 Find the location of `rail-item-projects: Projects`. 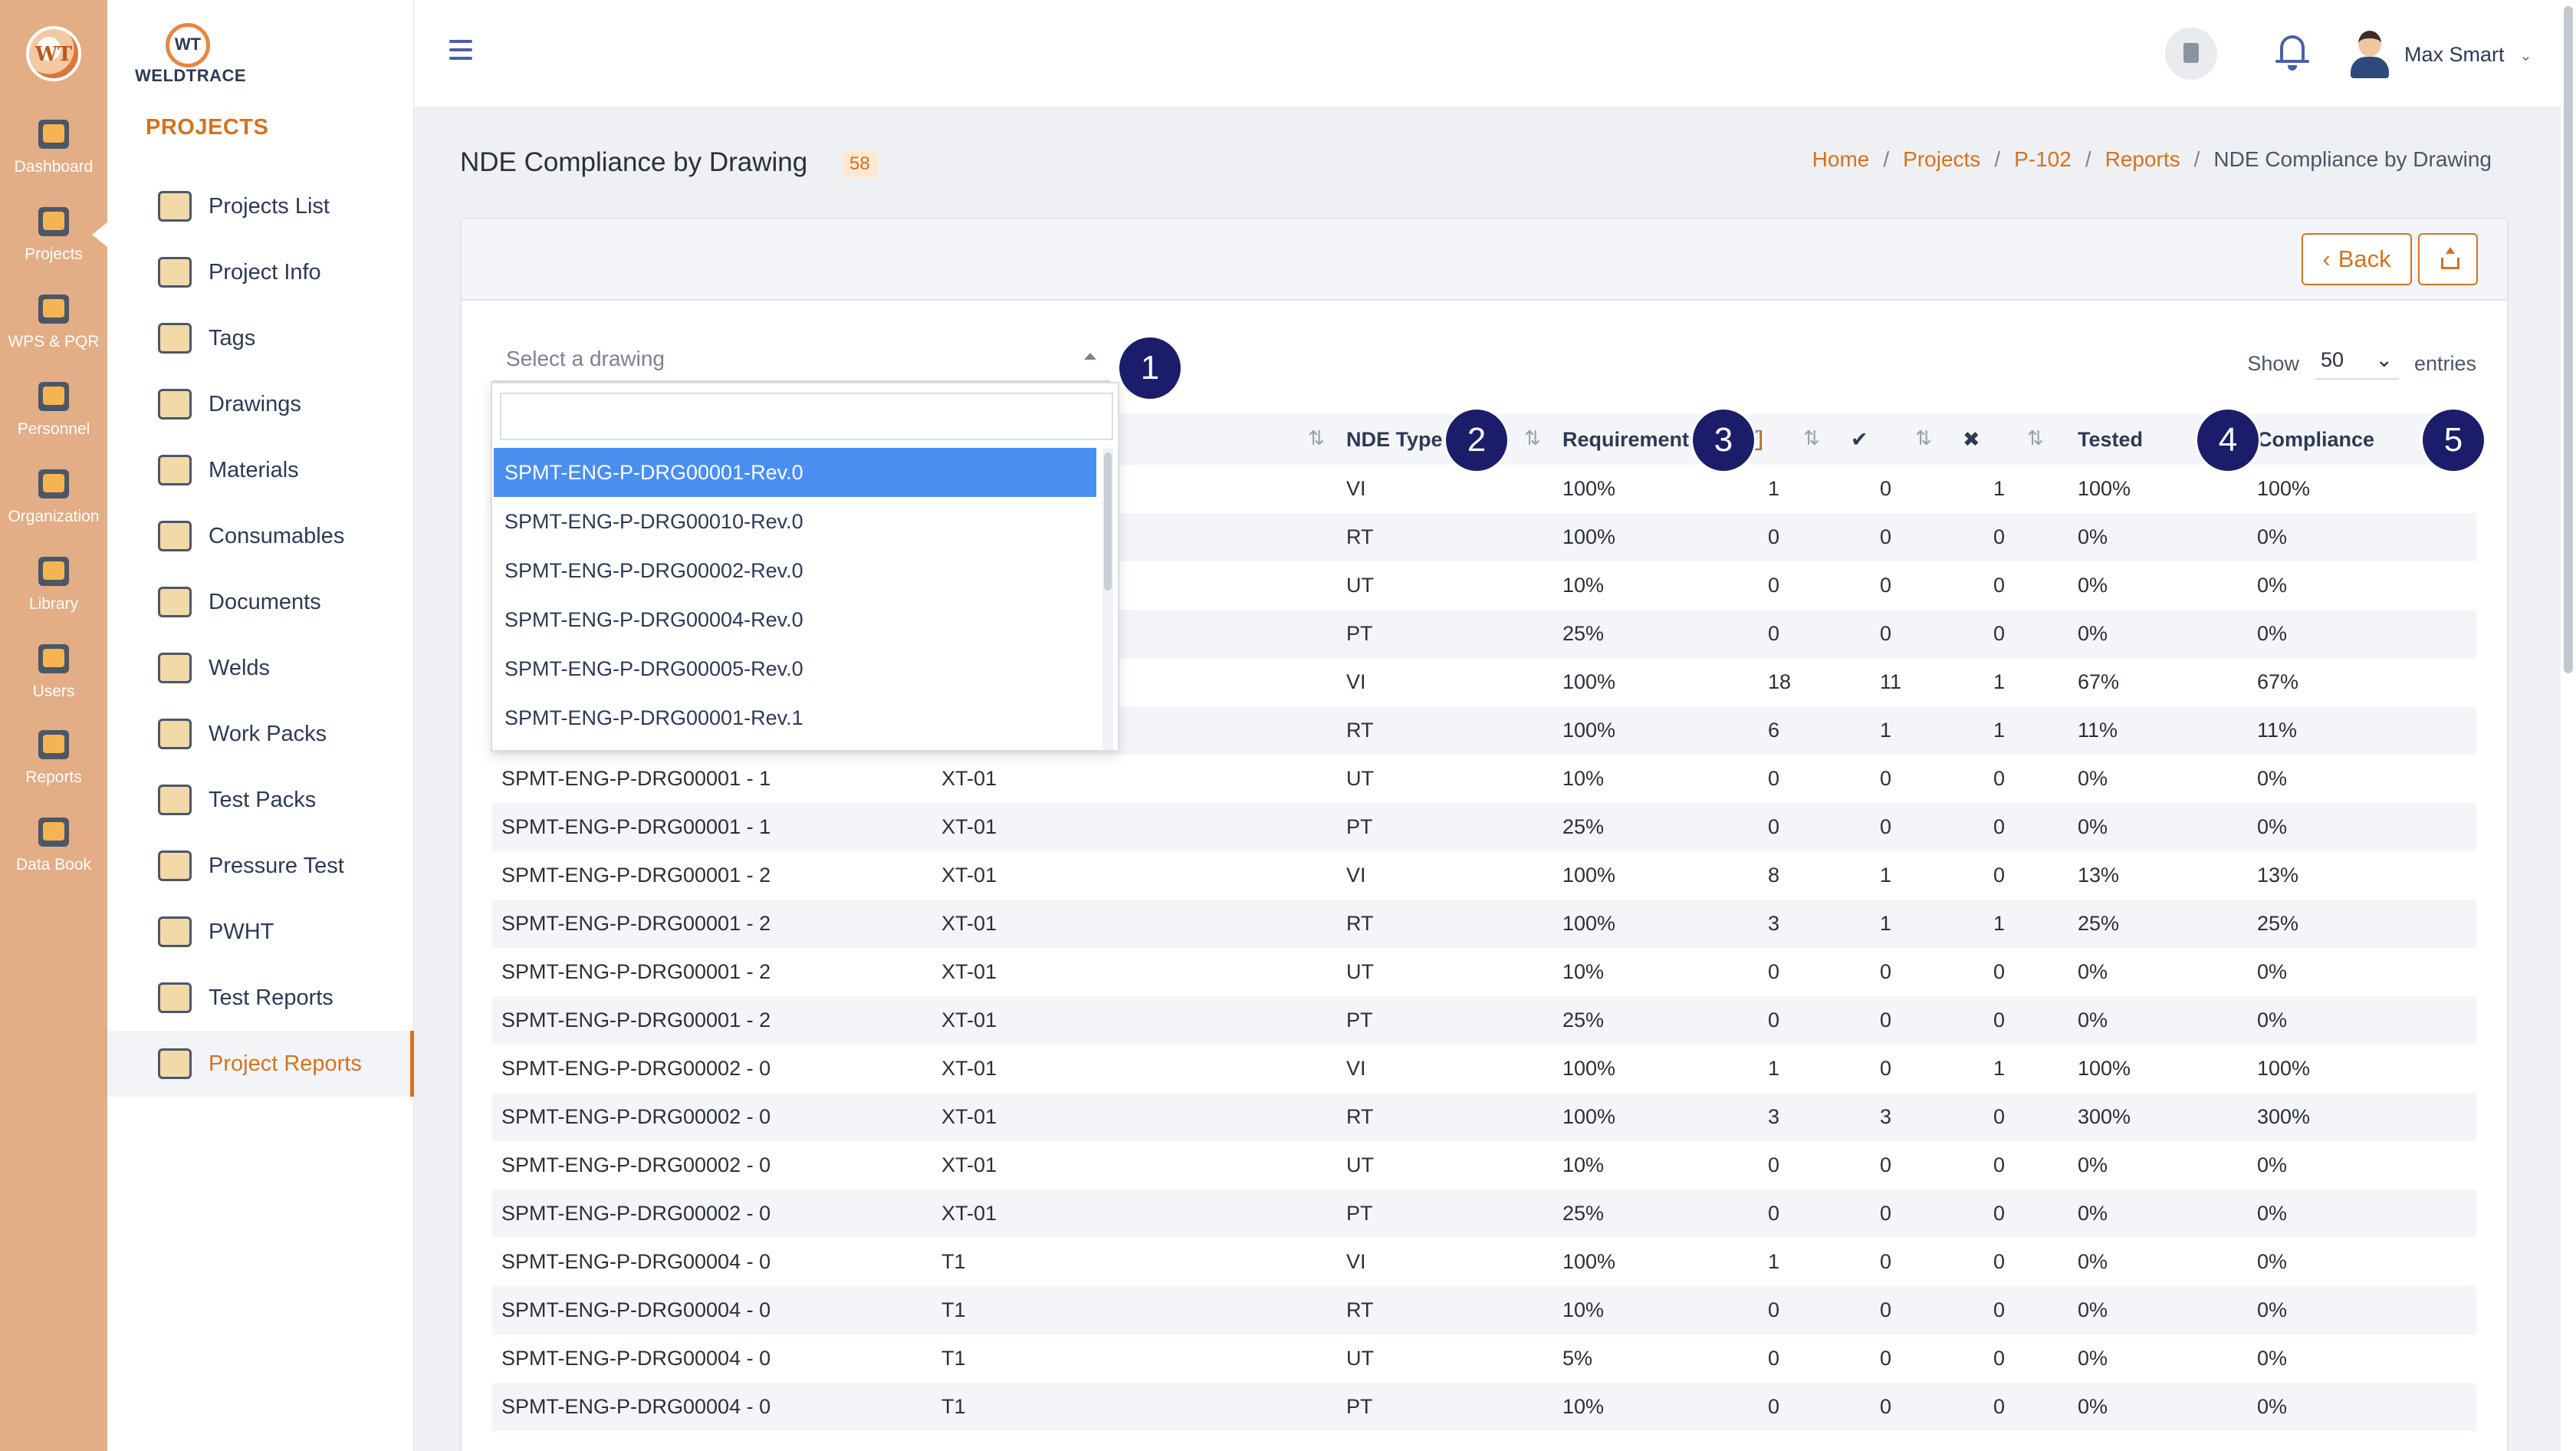

rail-item-projects: Projects is located at coordinates (53, 233).